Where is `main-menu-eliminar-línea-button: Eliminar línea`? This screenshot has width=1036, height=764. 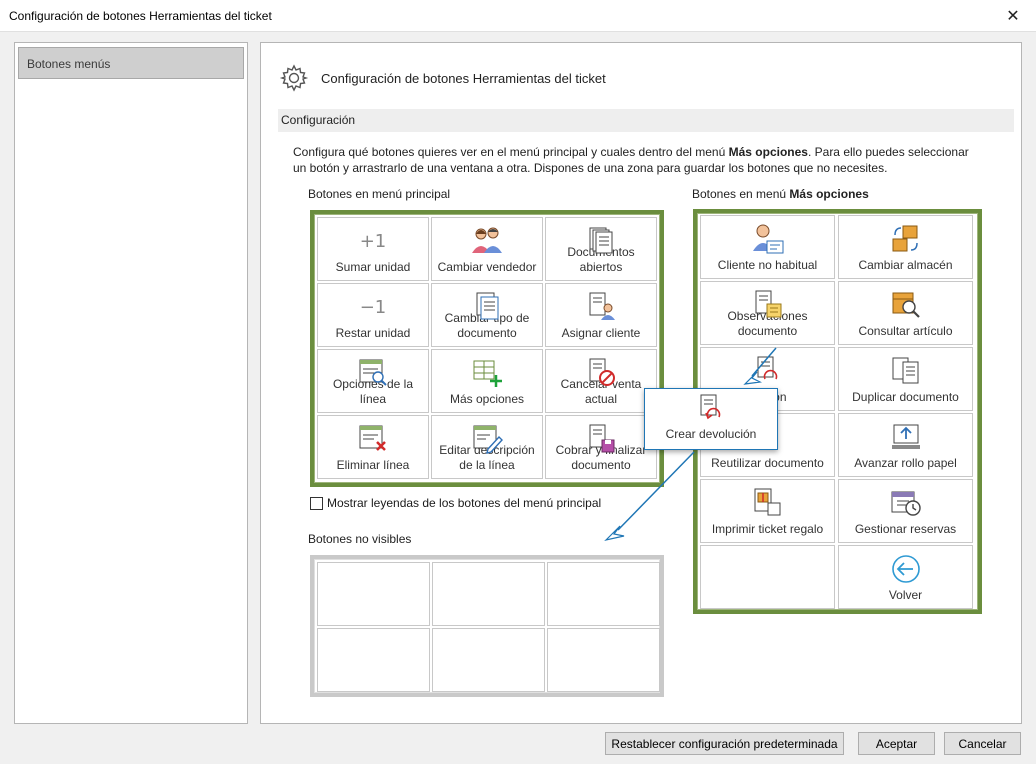 main-menu-eliminar-línea-button: Eliminar línea is located at coordinates (373, 447).